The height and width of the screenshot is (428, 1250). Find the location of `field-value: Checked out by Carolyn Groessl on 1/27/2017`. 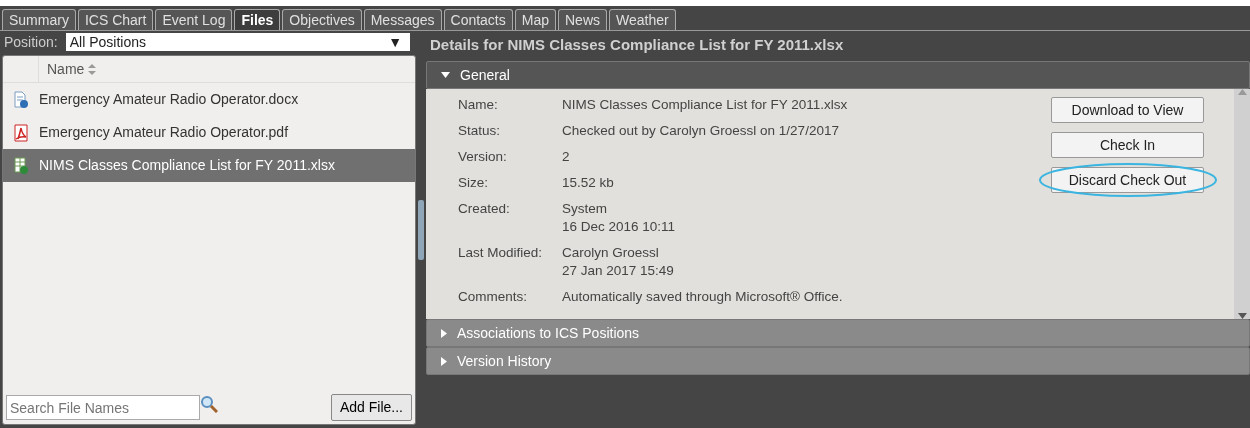

field-value: Checked out by Carolyn Groessl on 1/27/2017 is located at coordinates (700, 131).